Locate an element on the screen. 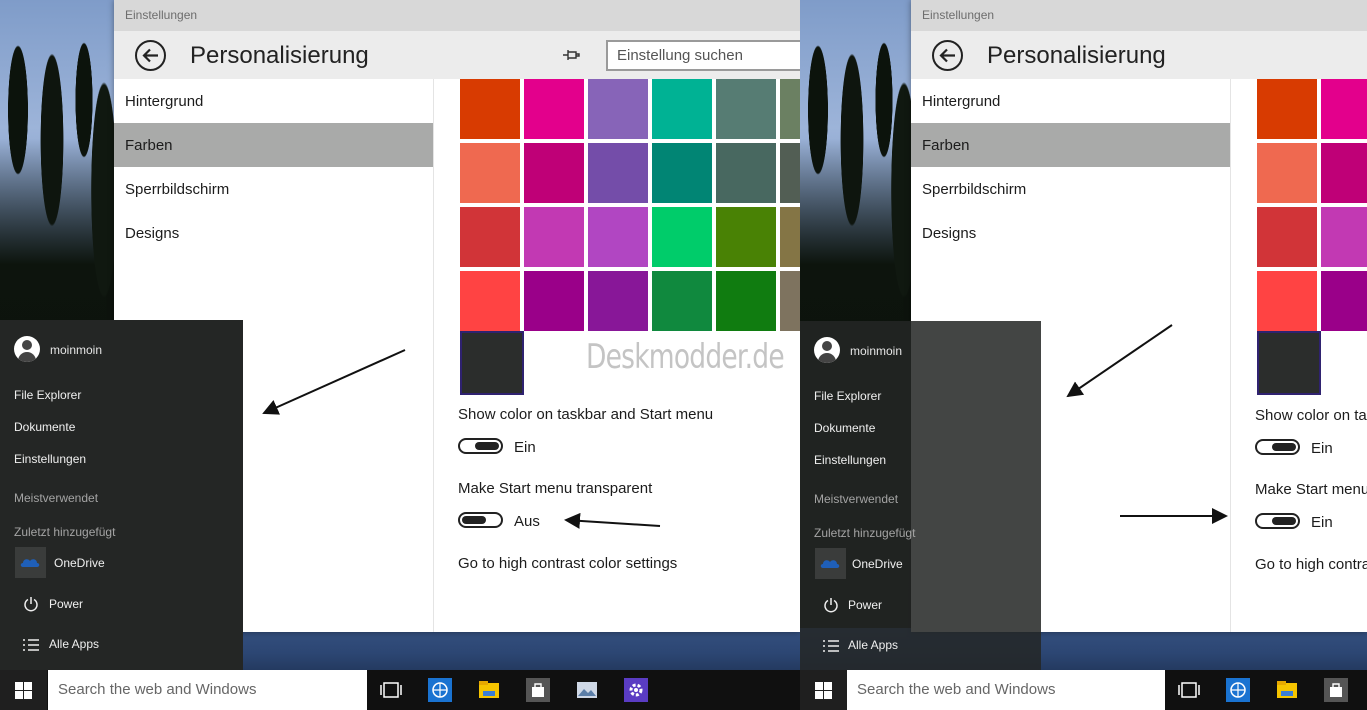 Image resolution: width=1367 pixels, height=710 pixels. avatar is located at coordinates (27, 349).